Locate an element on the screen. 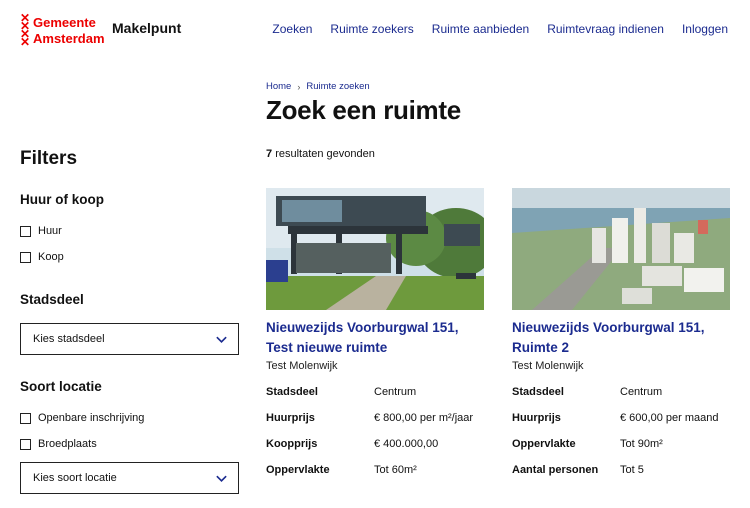 This screenshot has height=508, width=750. nav-ruimte-aanbieden: Ruimte aanbieden is located at coordinates (480, 29).